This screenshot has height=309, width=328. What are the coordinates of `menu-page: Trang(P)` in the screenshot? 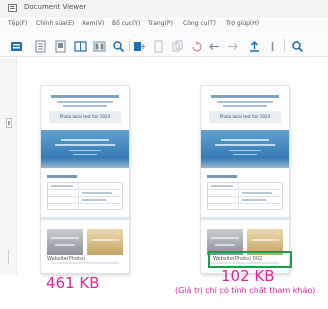 It's located at (160, 23).